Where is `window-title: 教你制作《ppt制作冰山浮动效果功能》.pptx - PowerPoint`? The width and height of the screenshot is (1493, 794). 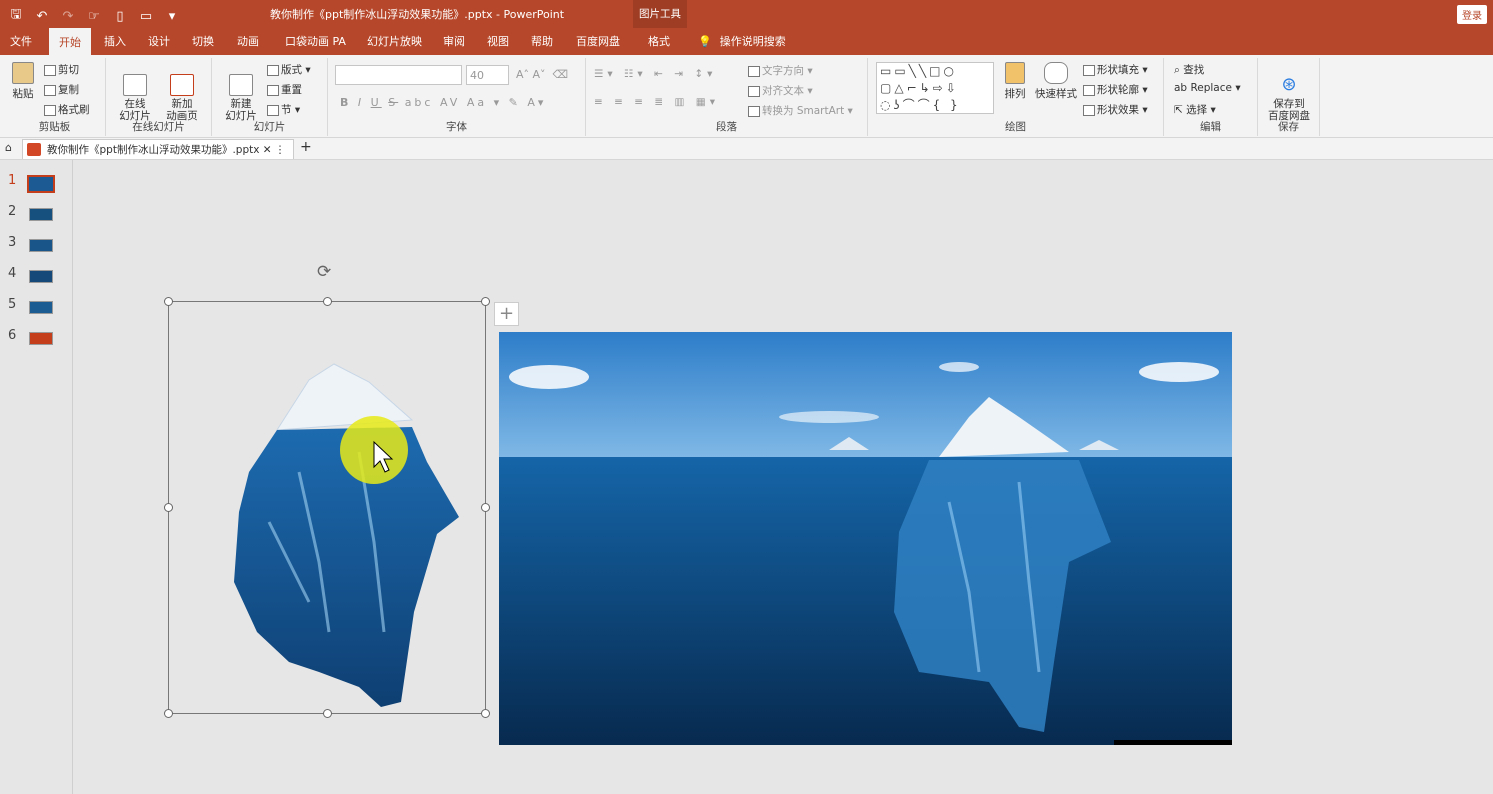
window-title: 教你制作《ppt制作冰山浮动效果功能》.pptx - PowerPoint is located at coordinates (417, 14).